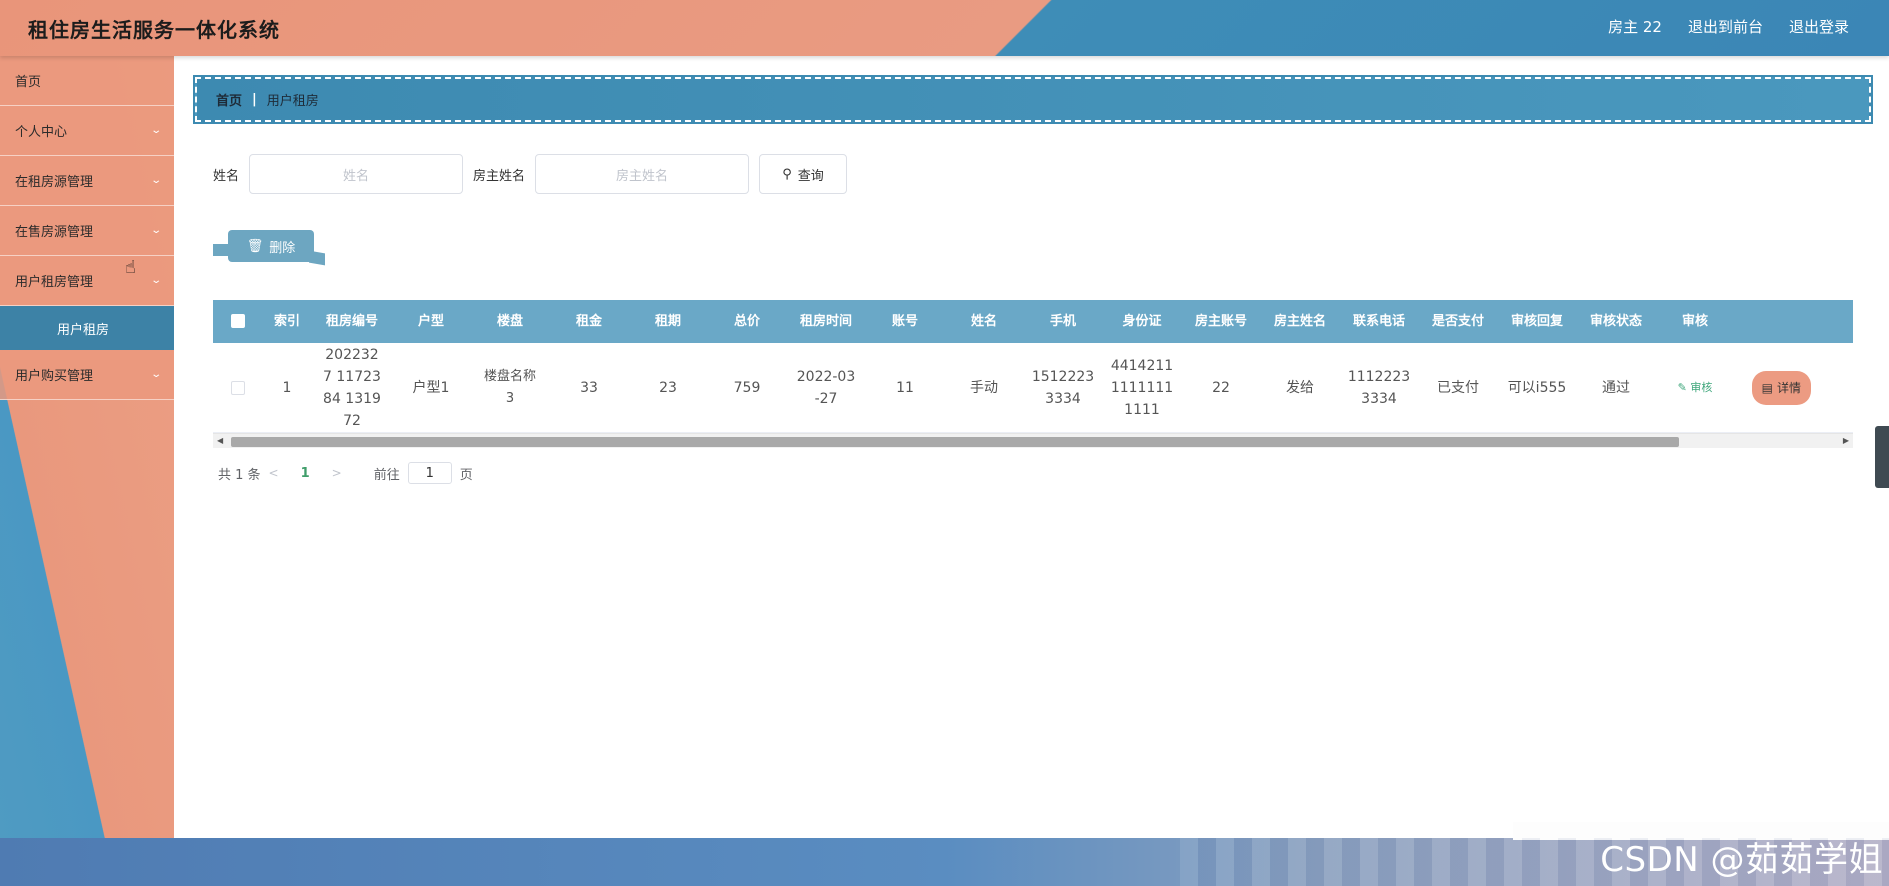  What do you see at coordinates (337, 473) in the screenshot?
I see `next-page-icon: >` at bounding box center [337, 473].